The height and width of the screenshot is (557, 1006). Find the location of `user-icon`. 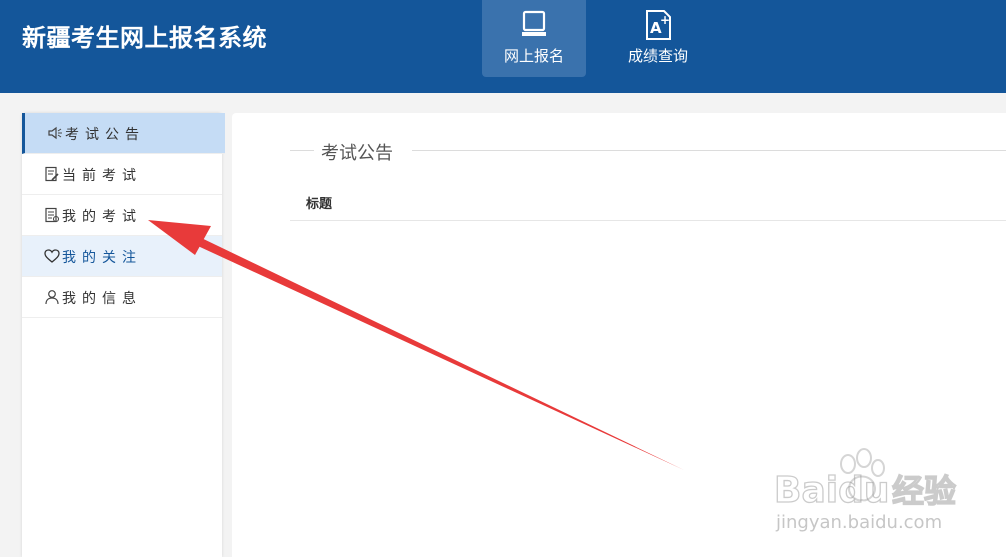

user-icon is located at coordinates (52, 297).